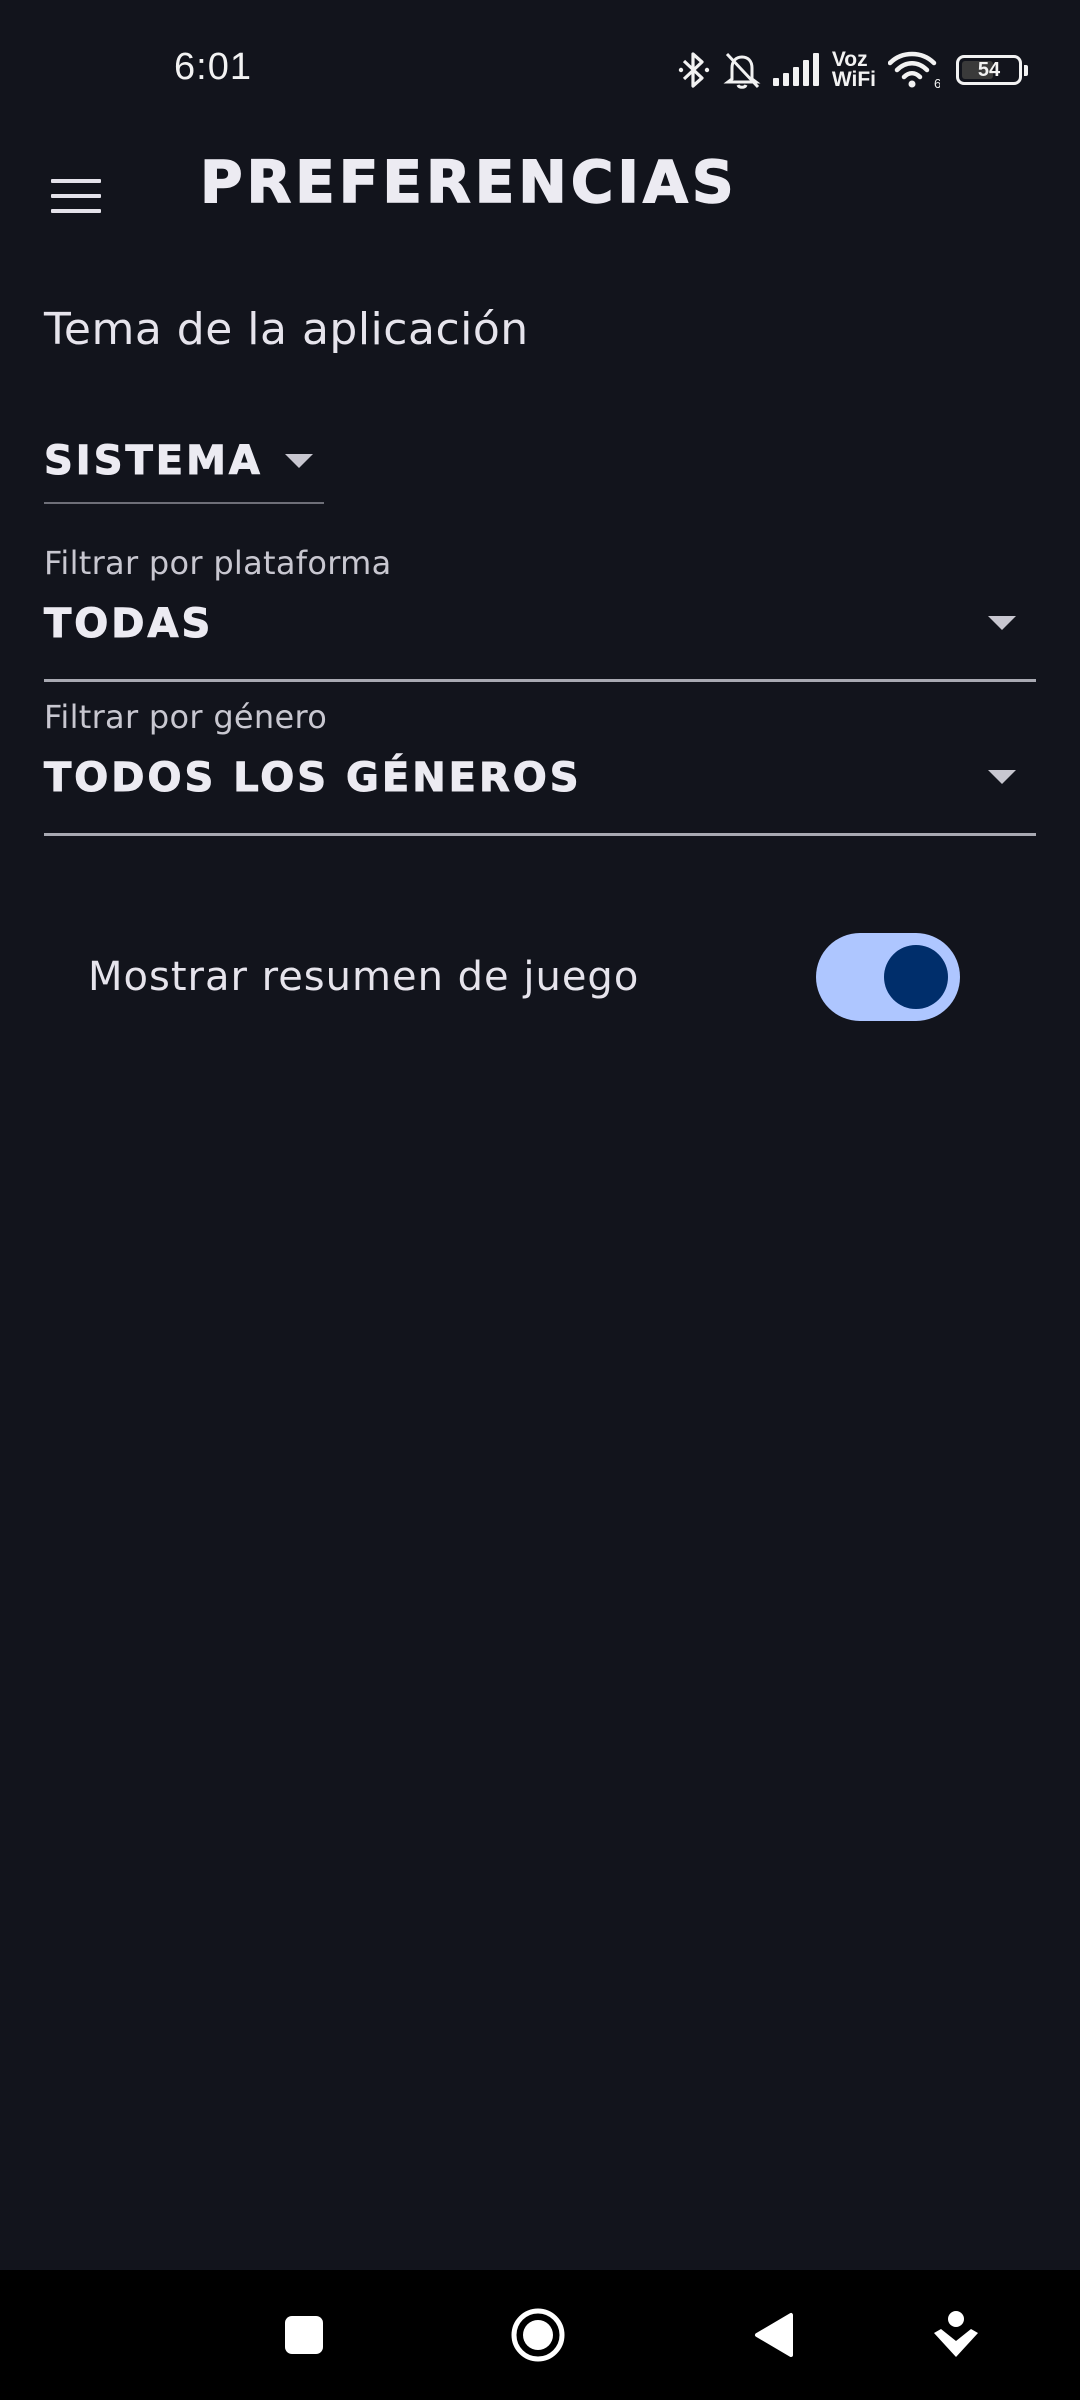 The height and width of the screenshot is (2400, 1080). I want to click on menu-button, so click(76, 196).